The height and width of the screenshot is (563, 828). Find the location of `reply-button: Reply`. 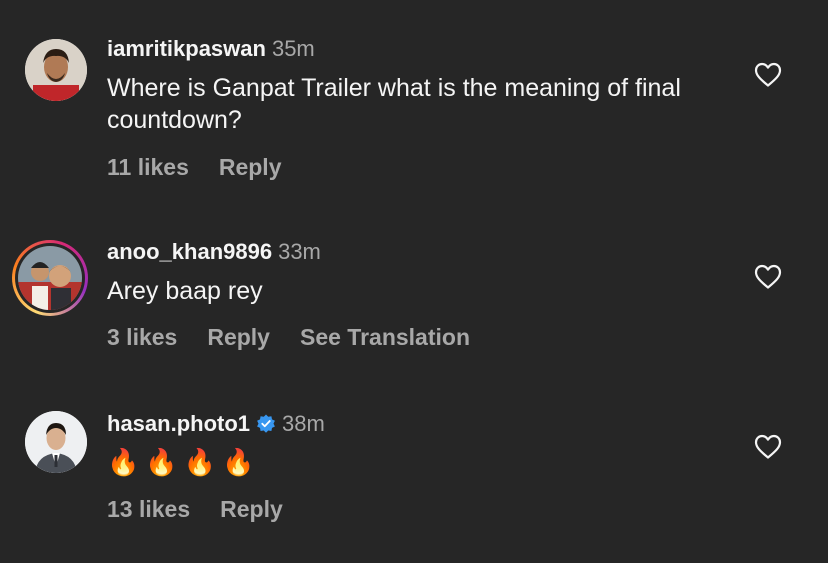

reply-button: Reply is located at coordinates (251, 509).